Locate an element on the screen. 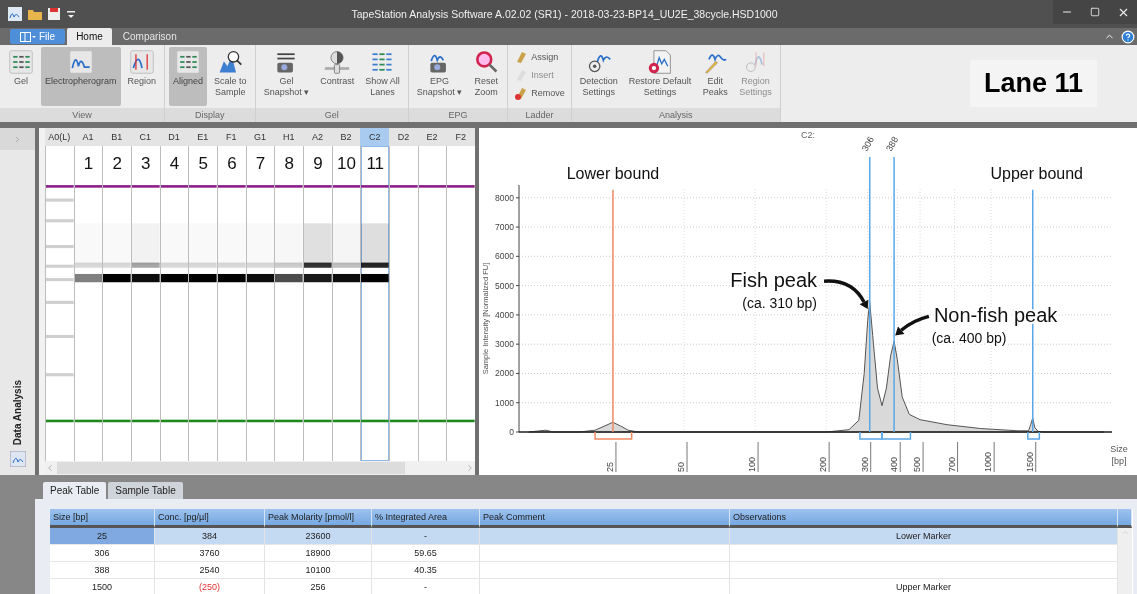  lane-header: H1 is located at coordinates (289, 137).